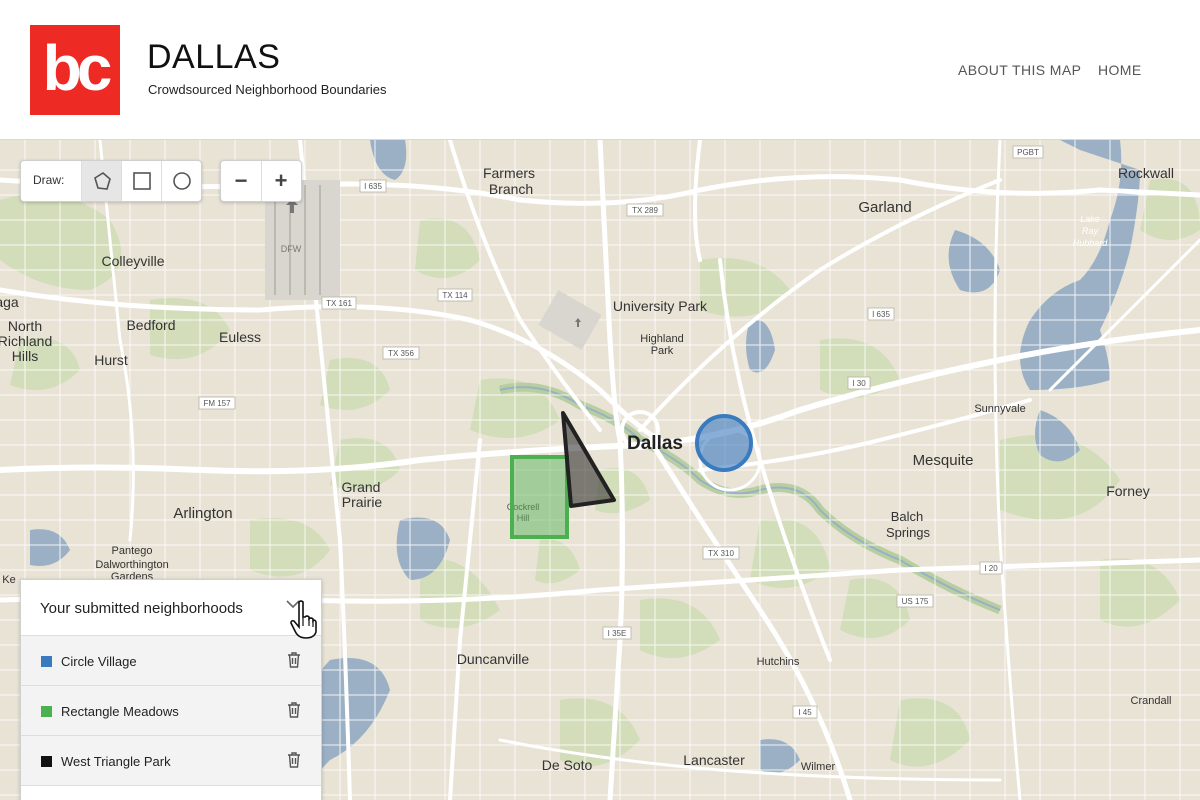 This screenshot has height=800, width=1200. What do you see at coordinates (141, 608) in the screenshot?
I see `panel-title: Your submitted neighborhoods` at bounding box center [141, 608].